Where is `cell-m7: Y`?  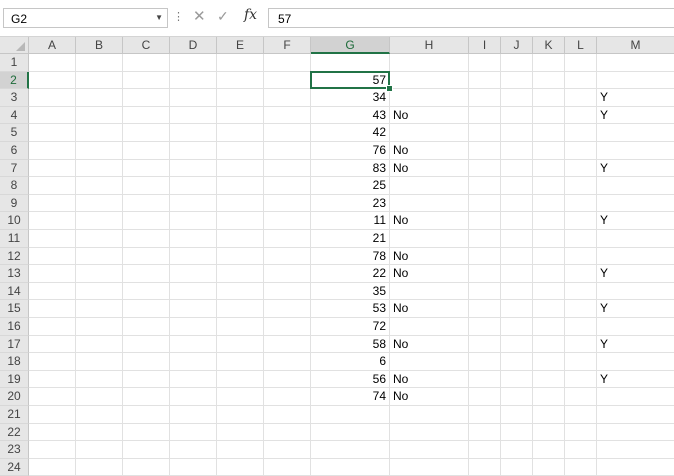 cell-m7: Y is located at coordinates (604, 168).